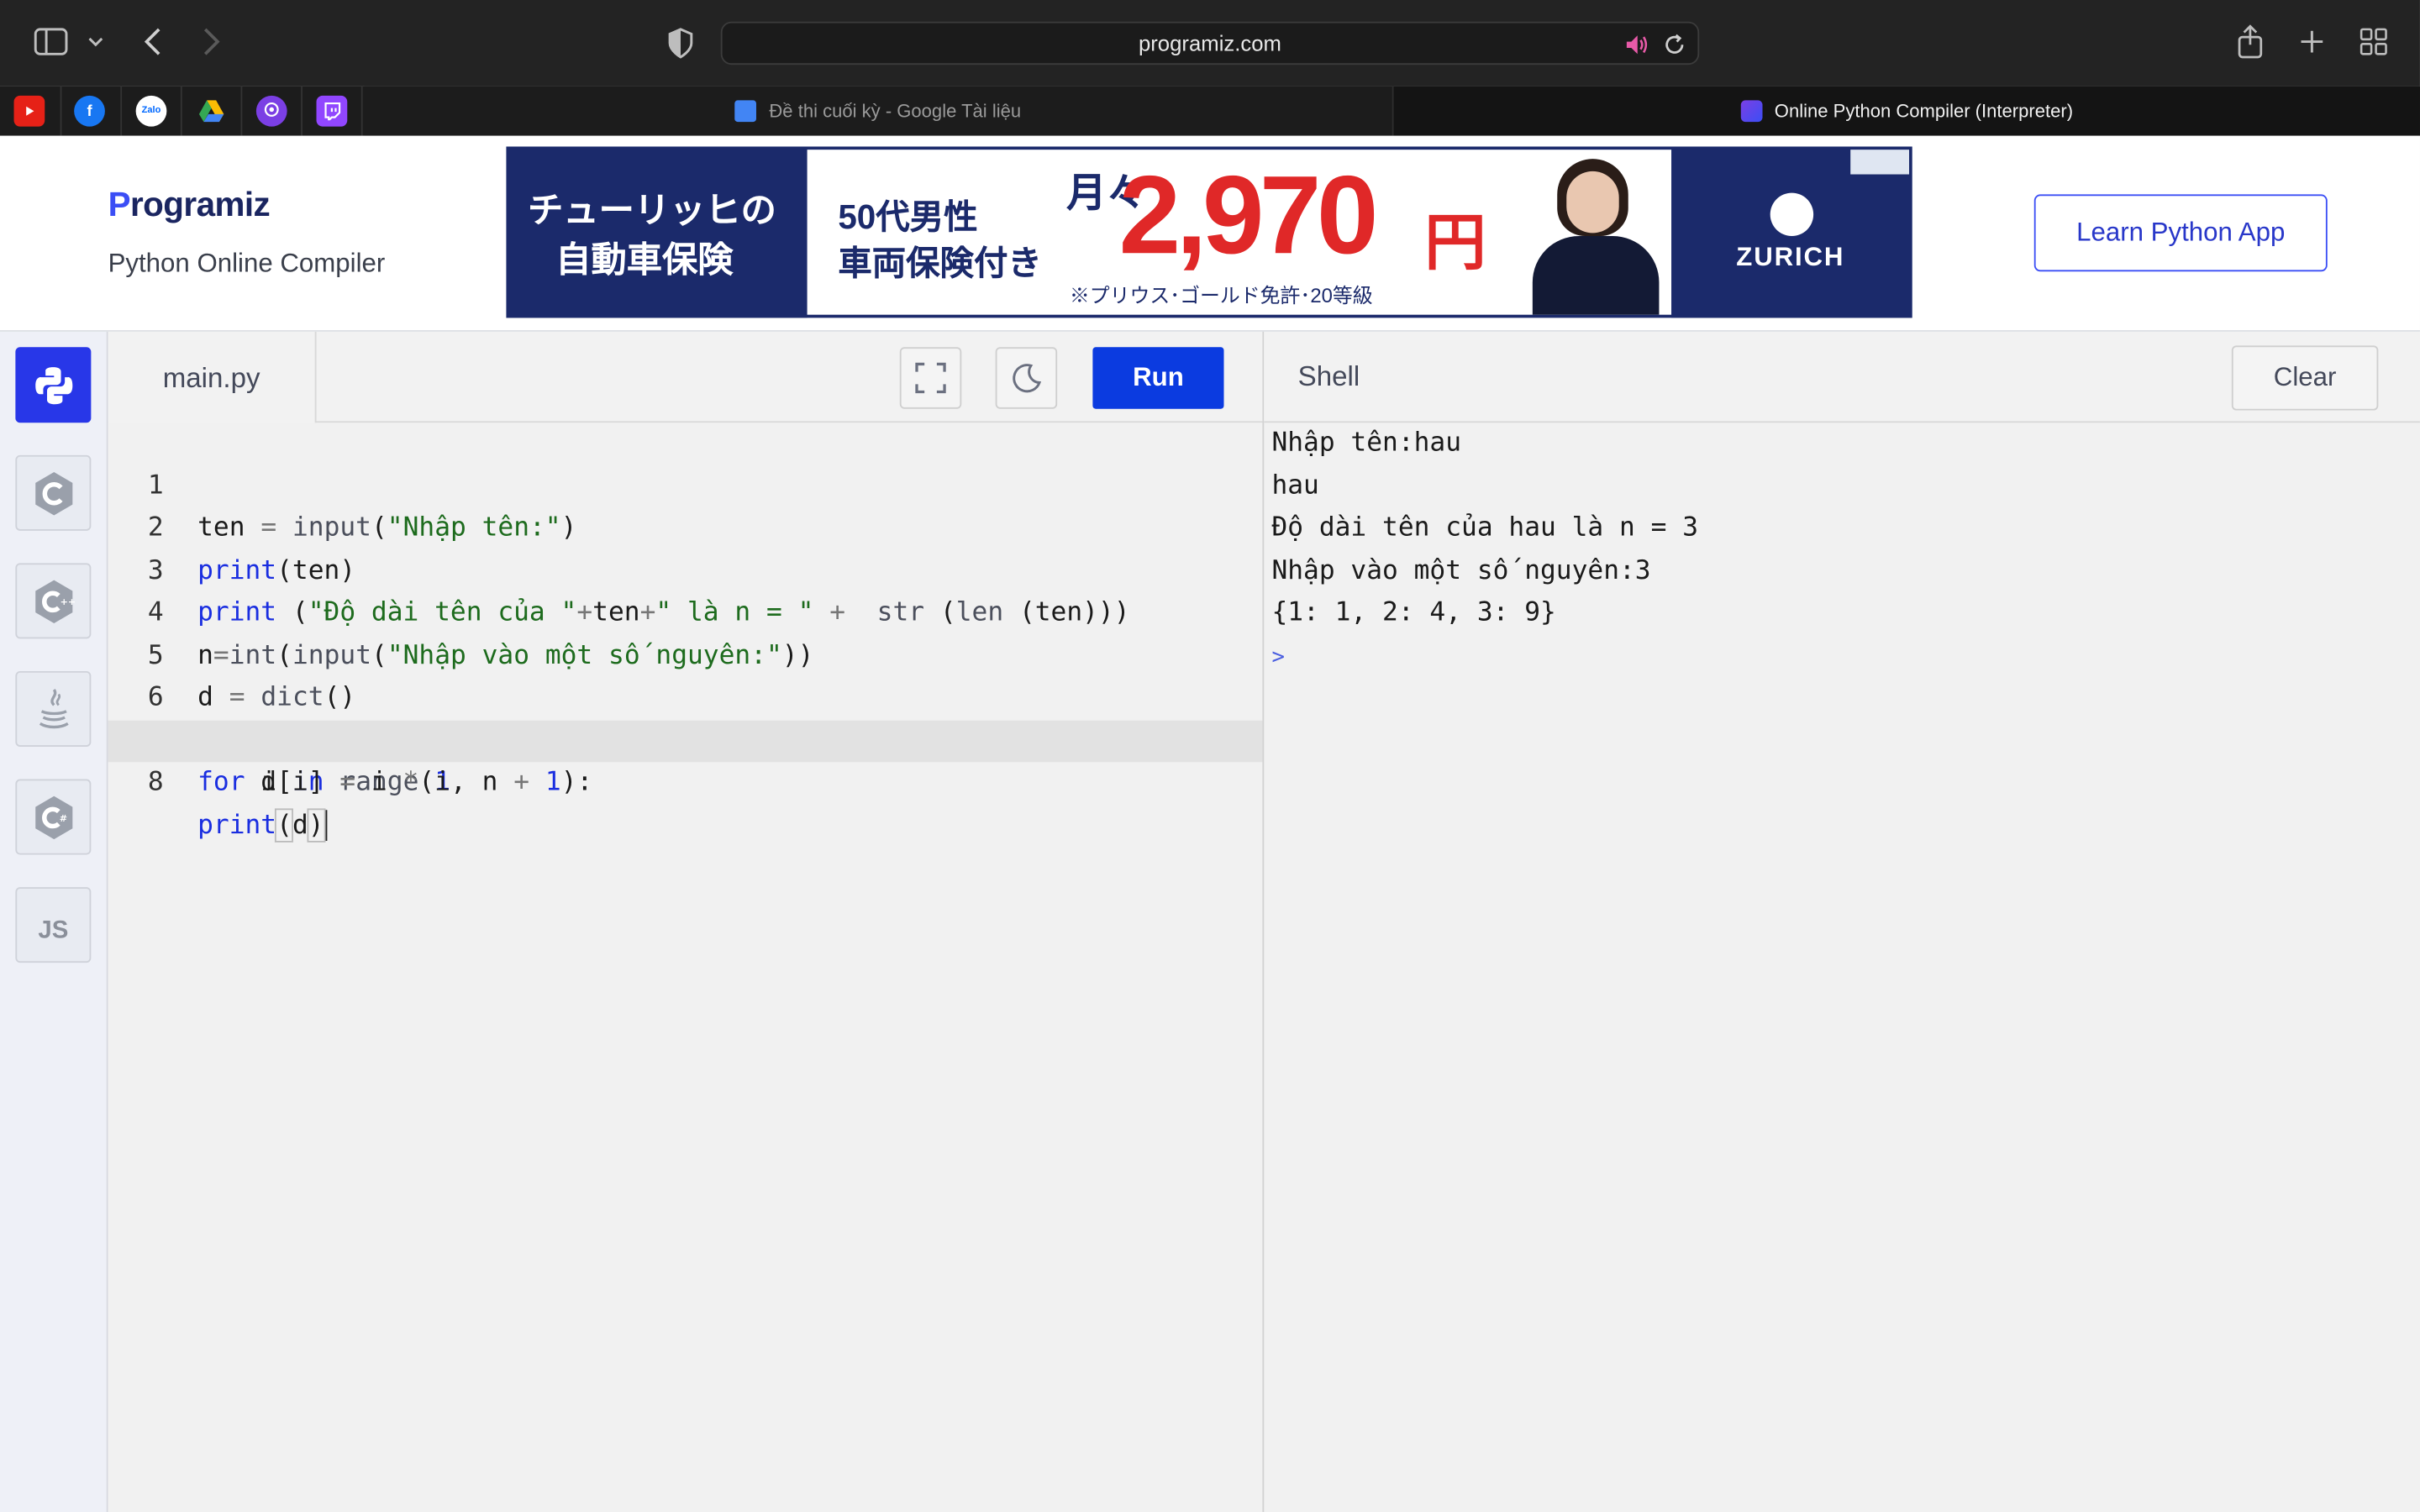 The height and width of the screenshot is (1512, 2420). I want to click on run-button: Run, so click(1158, 378).